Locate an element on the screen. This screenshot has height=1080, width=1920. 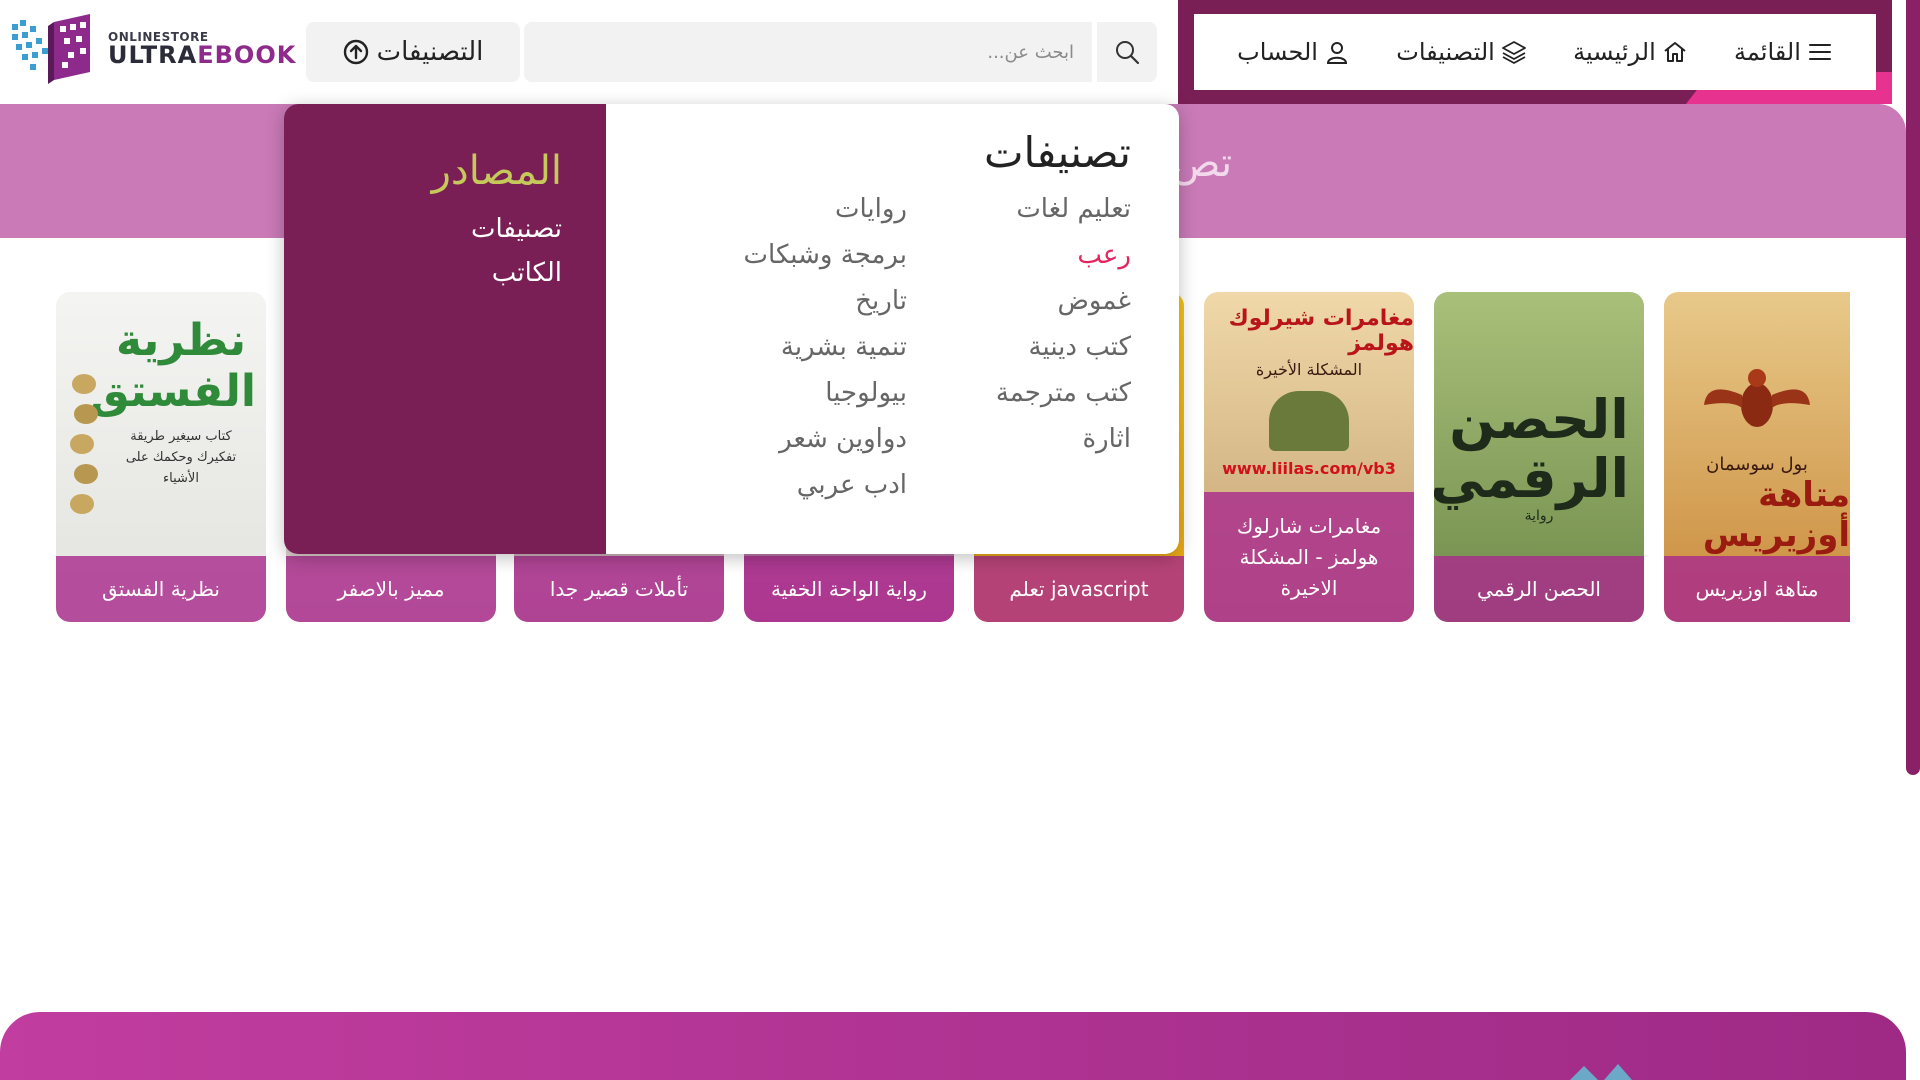
scarab-image is located at coordinates (1757, 397).